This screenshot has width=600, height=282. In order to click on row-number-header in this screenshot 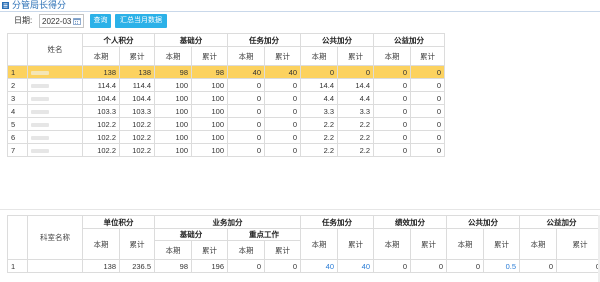, I will do `click(17, 237)`.